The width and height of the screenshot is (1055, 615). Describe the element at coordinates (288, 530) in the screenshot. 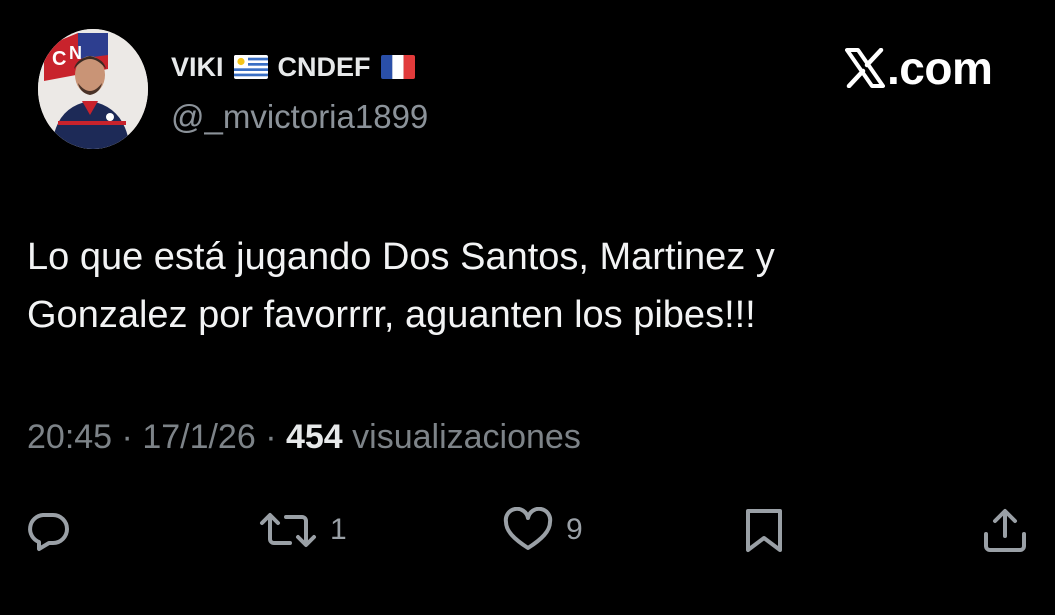

I see `retweet-icon` at that location.